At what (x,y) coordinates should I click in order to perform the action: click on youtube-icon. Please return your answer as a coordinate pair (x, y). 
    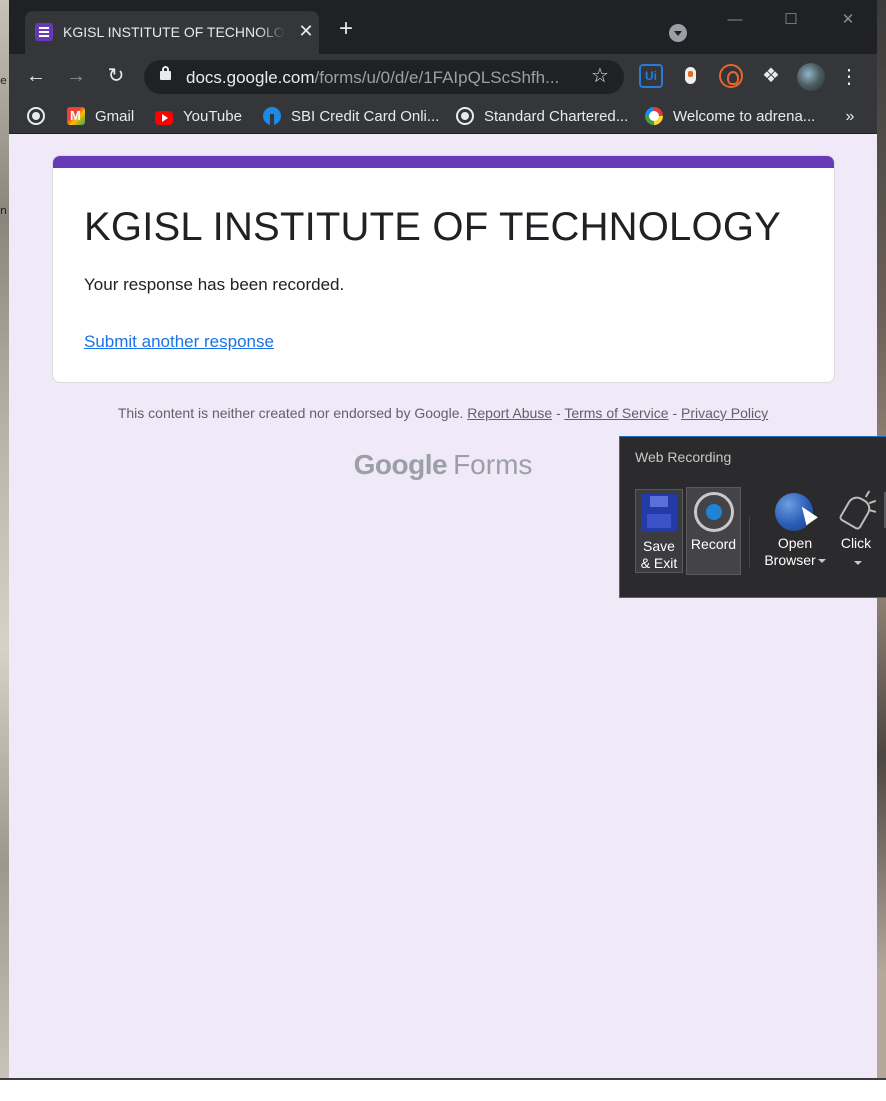
    Looking at the image, I should click on (164, 118).